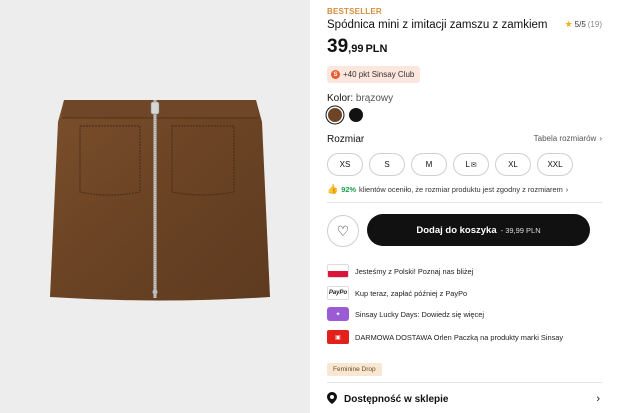 The width and height of the screenshot is (620, 413). Describe the element at coordinates (354, 11) in the screenshot. I see `bestseller-badge: BESTSELLER` at that location.